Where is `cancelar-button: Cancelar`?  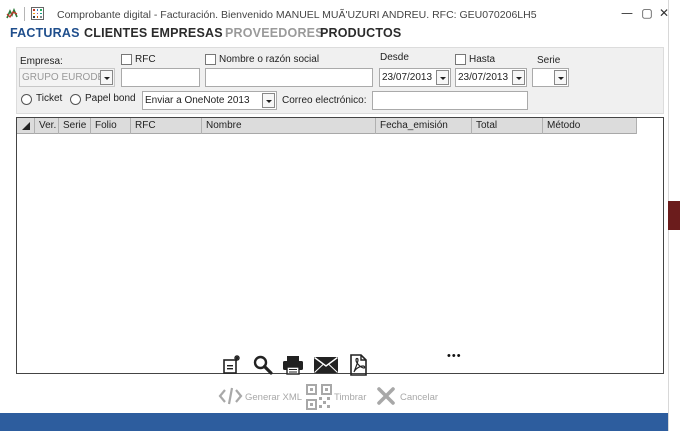 cancelar-button: Cancelar is located at coordinates (419, 397).